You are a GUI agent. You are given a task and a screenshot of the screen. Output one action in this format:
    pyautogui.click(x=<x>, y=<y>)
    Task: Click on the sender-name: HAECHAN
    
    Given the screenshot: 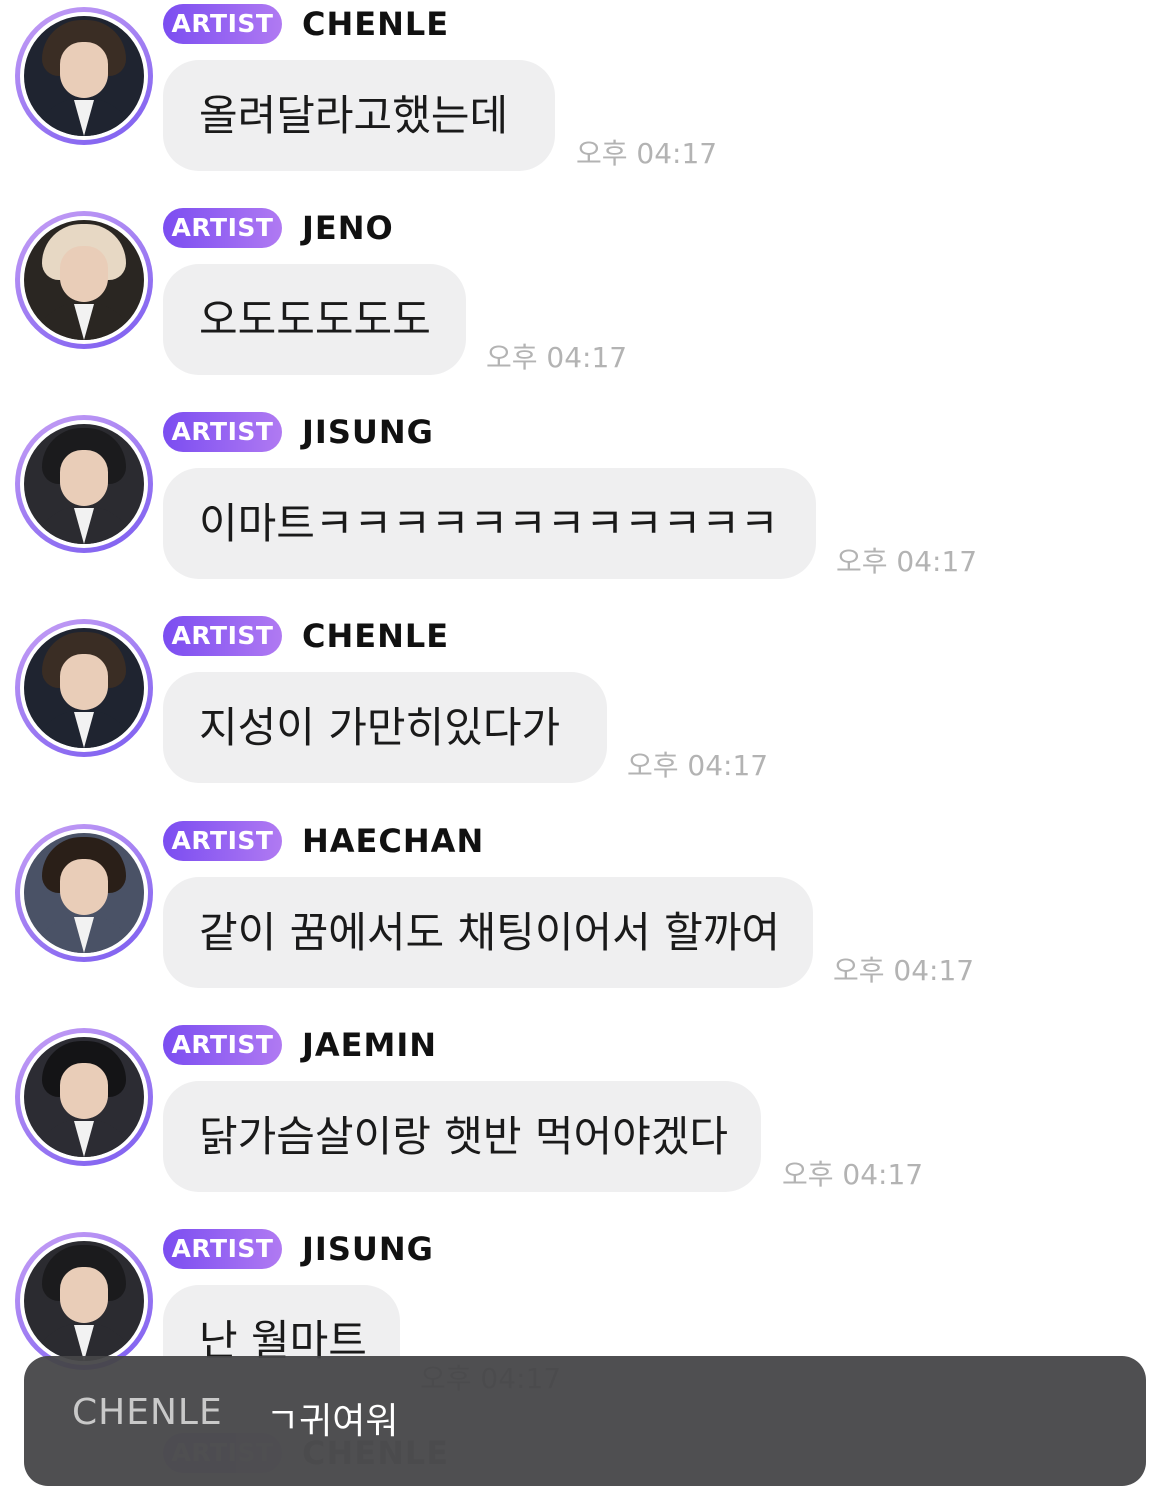 What is the action you would take?
    pyautogui.click(x=393, y=841)
    